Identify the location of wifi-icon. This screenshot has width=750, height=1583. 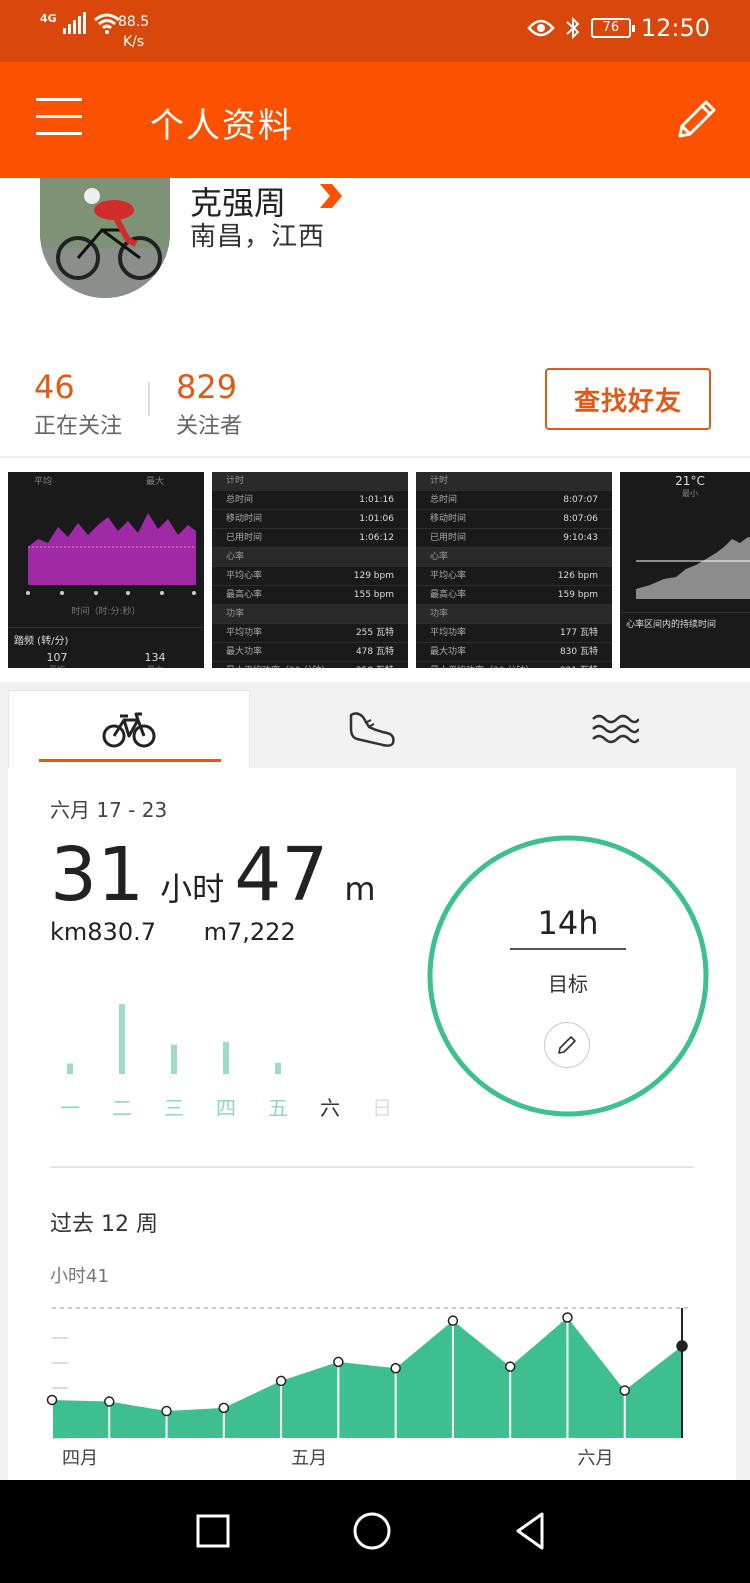
(106, 23).